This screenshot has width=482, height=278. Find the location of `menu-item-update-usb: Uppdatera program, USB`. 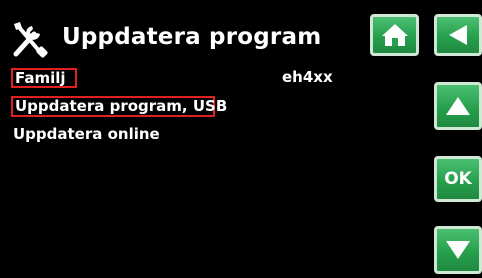

menu-item-update-usb: Uppdatera program, USB is located at coordinates (119, 106).